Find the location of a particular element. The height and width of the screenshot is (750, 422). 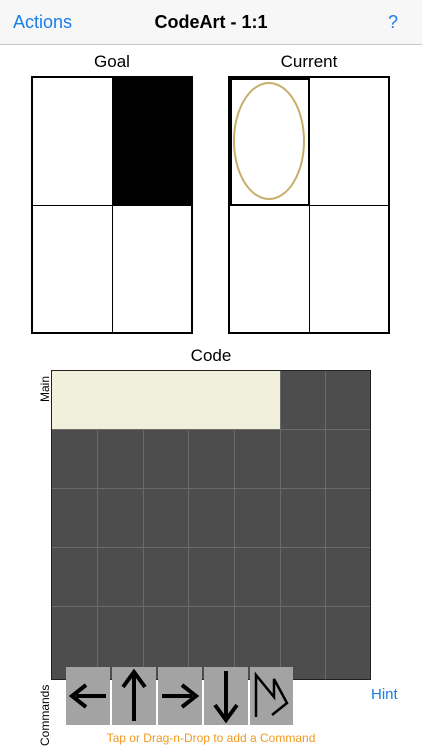

command-left-button is located at coordinates (88, 696).